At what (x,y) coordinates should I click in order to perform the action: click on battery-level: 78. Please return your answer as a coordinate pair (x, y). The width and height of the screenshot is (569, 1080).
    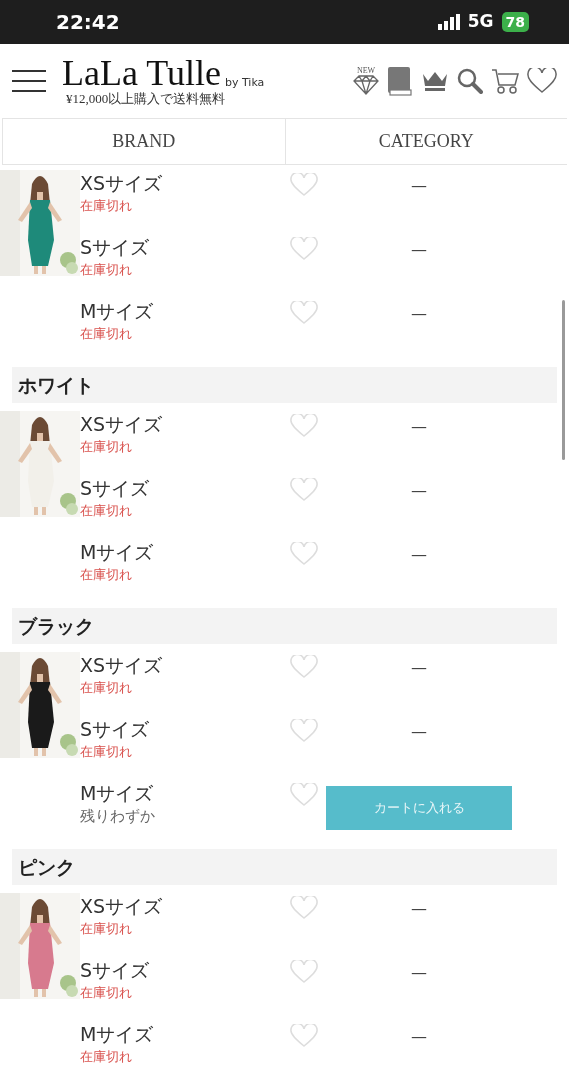
    Looking at the image, I should click on (515, 22).